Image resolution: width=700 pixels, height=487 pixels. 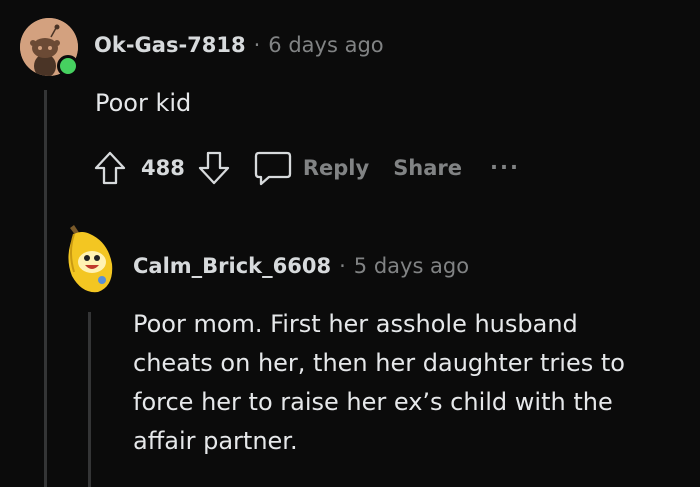 I want to click on banana-avatar-icon, so click(x=90, y=259).